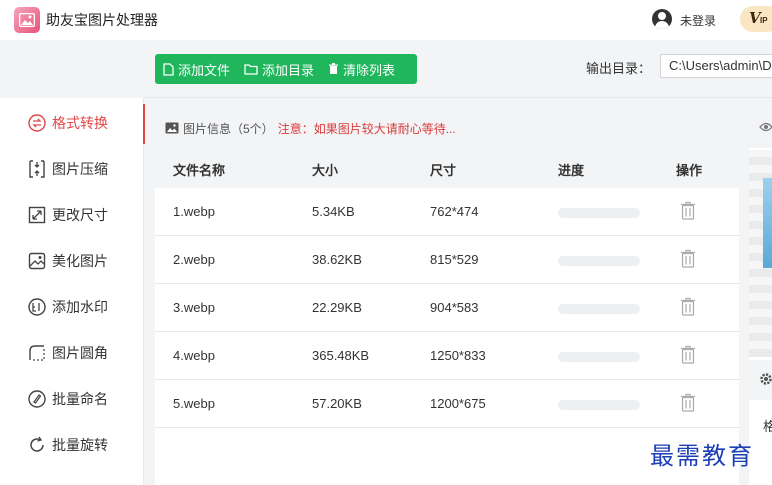 This screenshot has height=485, width=772. I want to click on file-name: 5.webp, so click(194, 403).